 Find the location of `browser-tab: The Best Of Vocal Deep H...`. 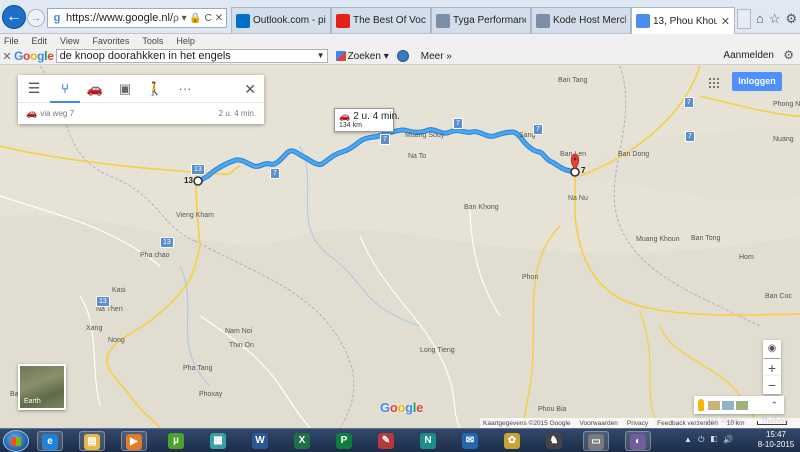

browser-tab: The Best Of Vocal Deep H... is located at coordinates (381, 20).